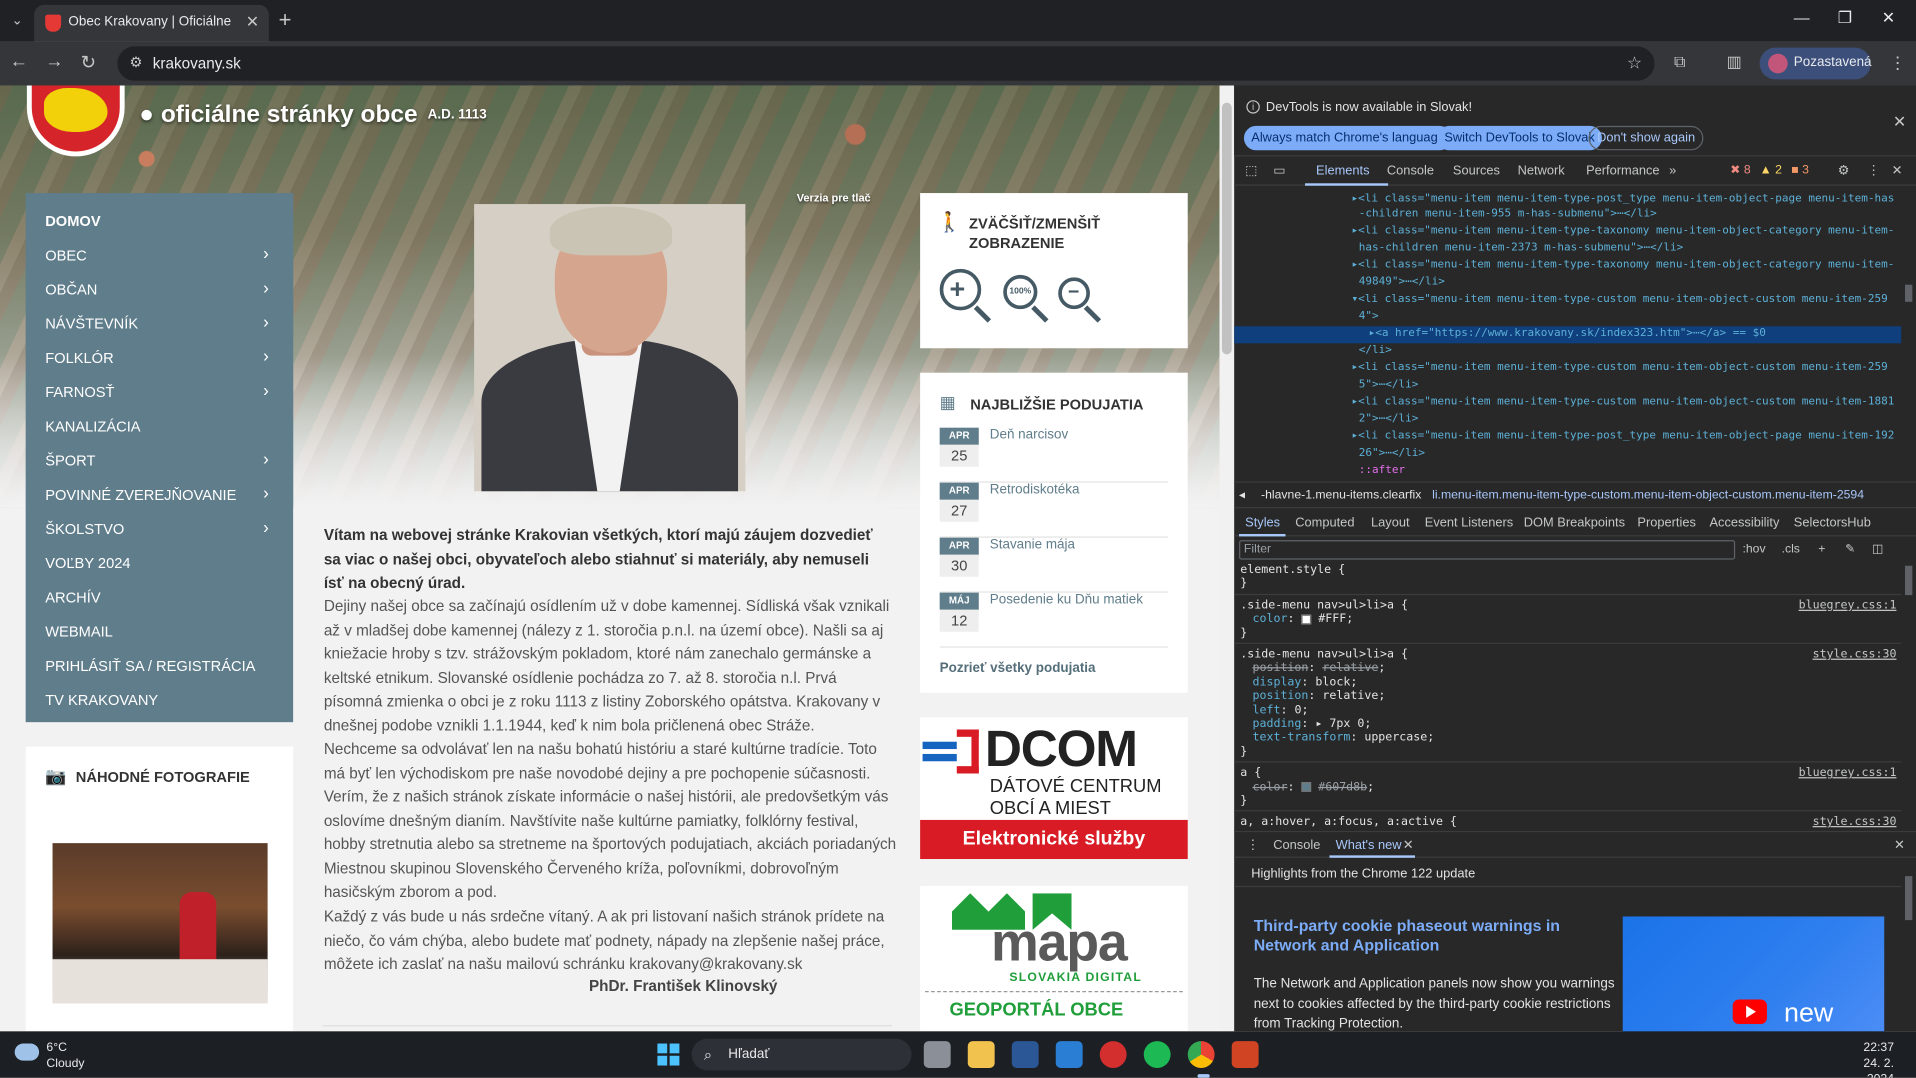  I want to click on whats-new-video-thumbnail: new, so click(1753, 975).